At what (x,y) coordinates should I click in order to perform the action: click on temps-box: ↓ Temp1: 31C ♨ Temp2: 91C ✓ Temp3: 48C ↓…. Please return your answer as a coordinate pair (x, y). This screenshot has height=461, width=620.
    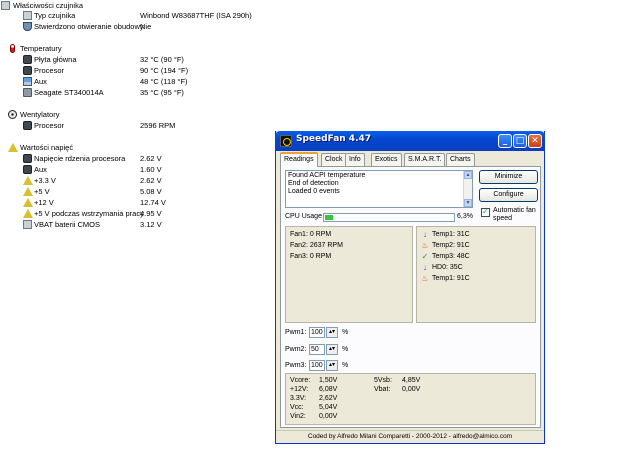
    Looking at the image, I should click on (476, 274).